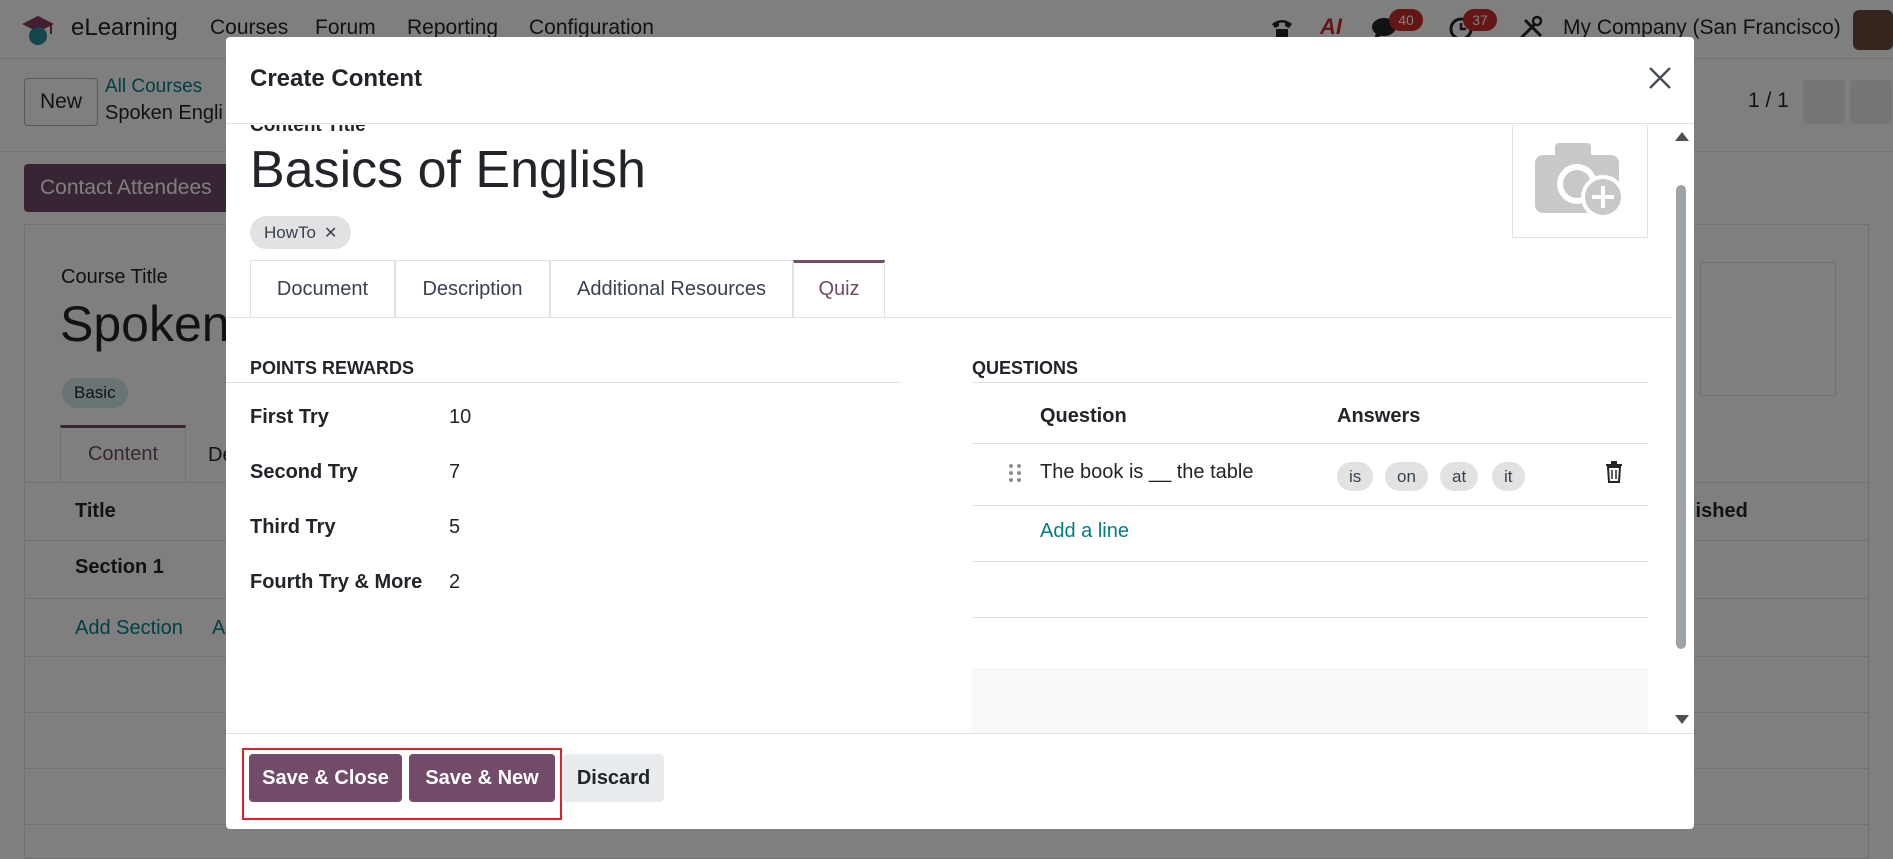 The image size is (1893, 859). What do you see at coordinates (290, 232) in the screenshot?
I see `tag-label: HowTo` at bounding box center [290, 232].